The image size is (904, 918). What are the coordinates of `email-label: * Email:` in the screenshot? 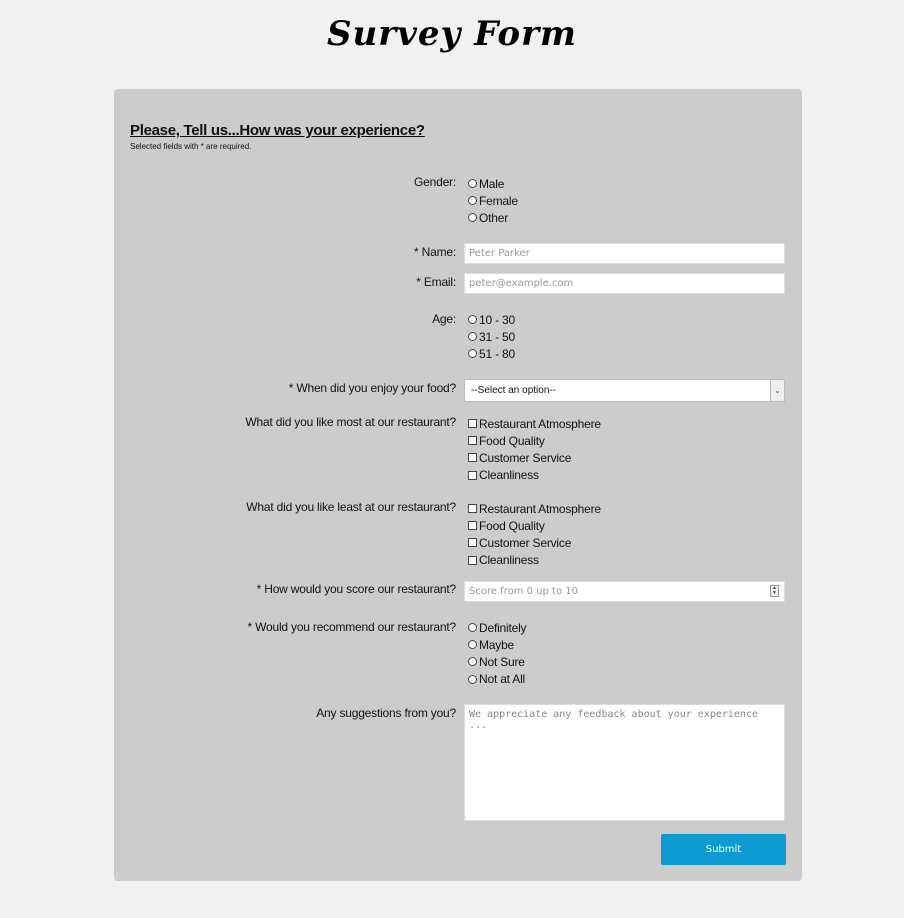 It's located at (436, 282).